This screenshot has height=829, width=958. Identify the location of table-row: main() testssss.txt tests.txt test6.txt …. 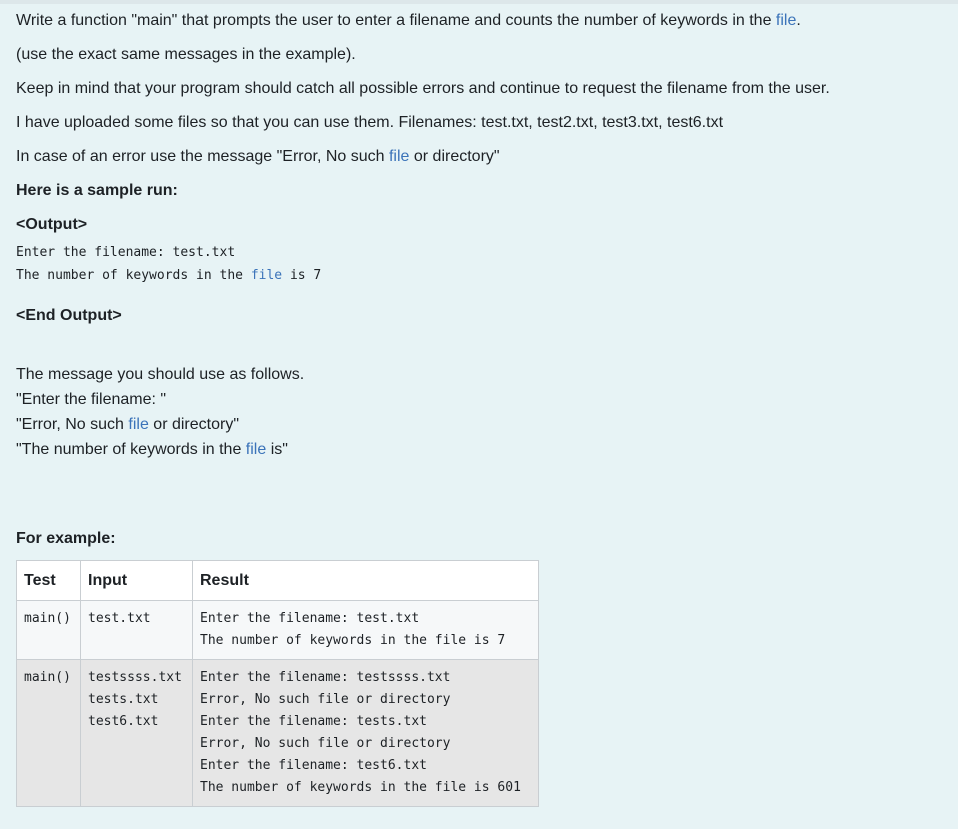
(277, 733).